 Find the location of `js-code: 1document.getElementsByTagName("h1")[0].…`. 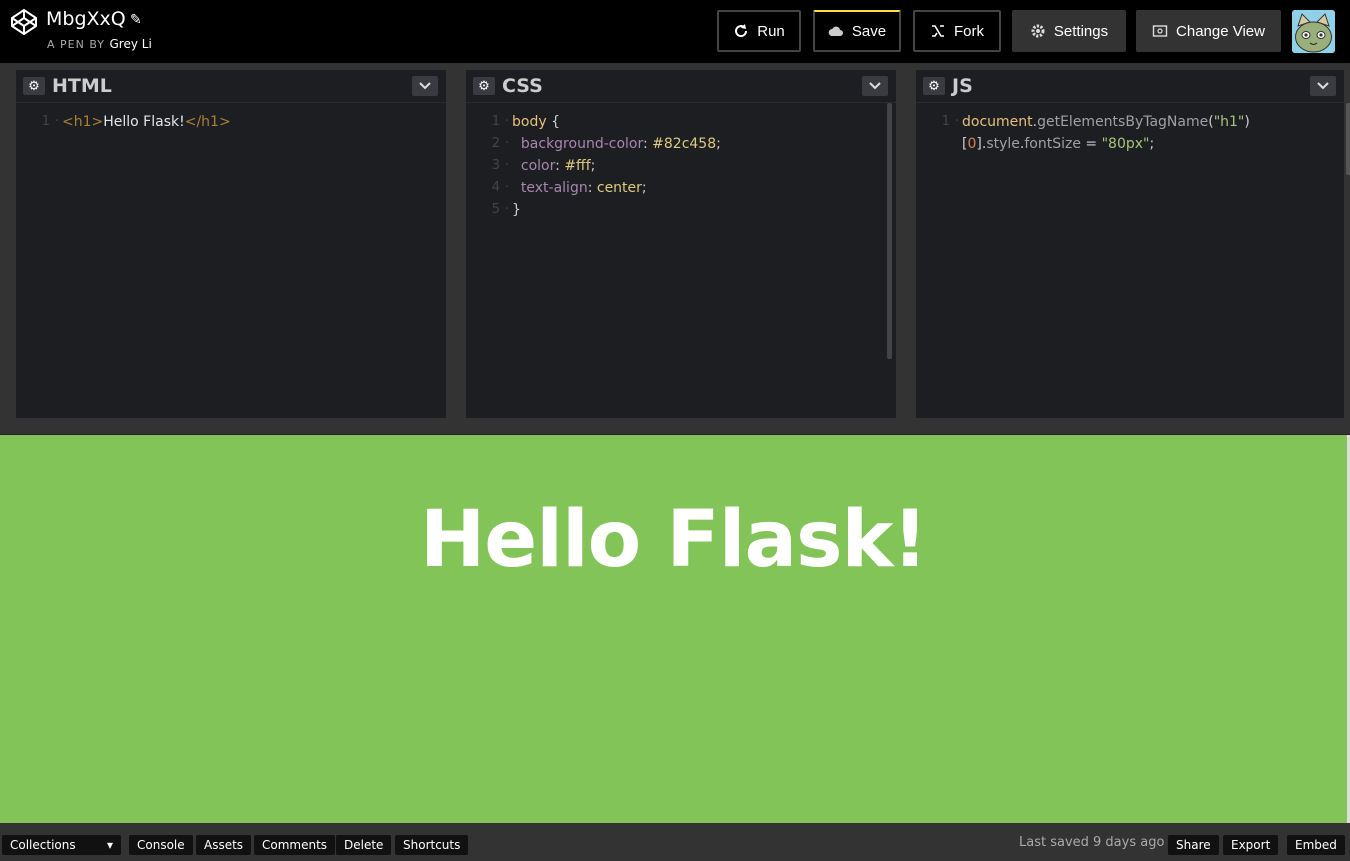

js-code: 1document.getElementsByTagName("h1")[0].… is located at coordinates (1130, 129).